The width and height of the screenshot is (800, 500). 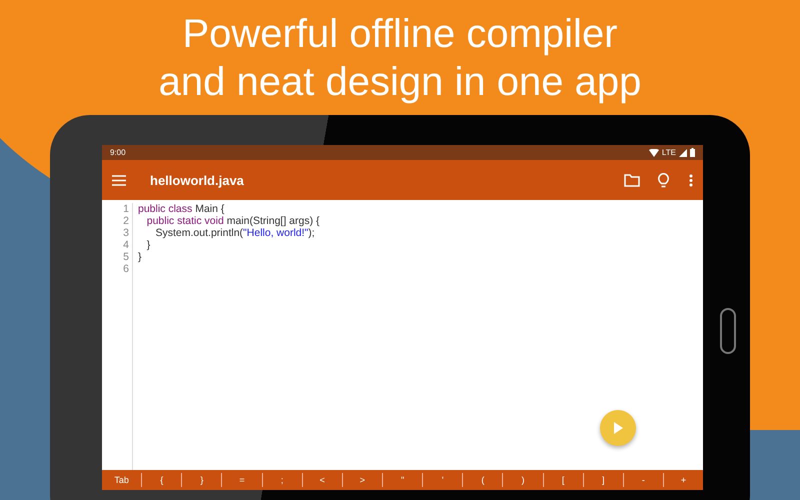 I want to click on symbol-key: <, so click(x=322, y=480).